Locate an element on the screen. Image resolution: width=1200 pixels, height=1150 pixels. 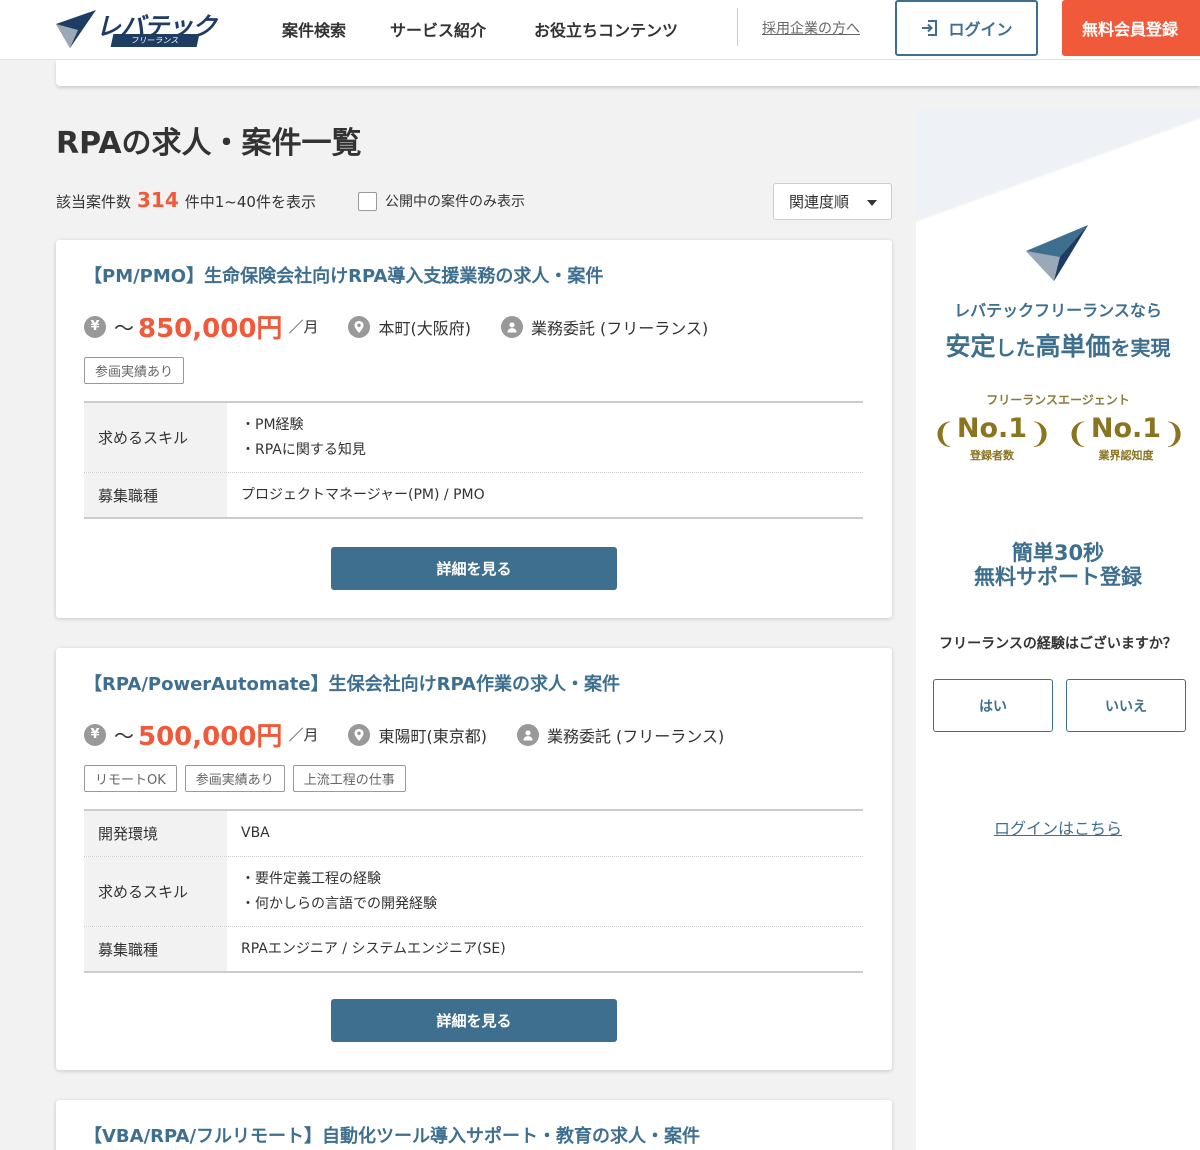
job-price: 850,000円 is located at coordinates (210, 329).